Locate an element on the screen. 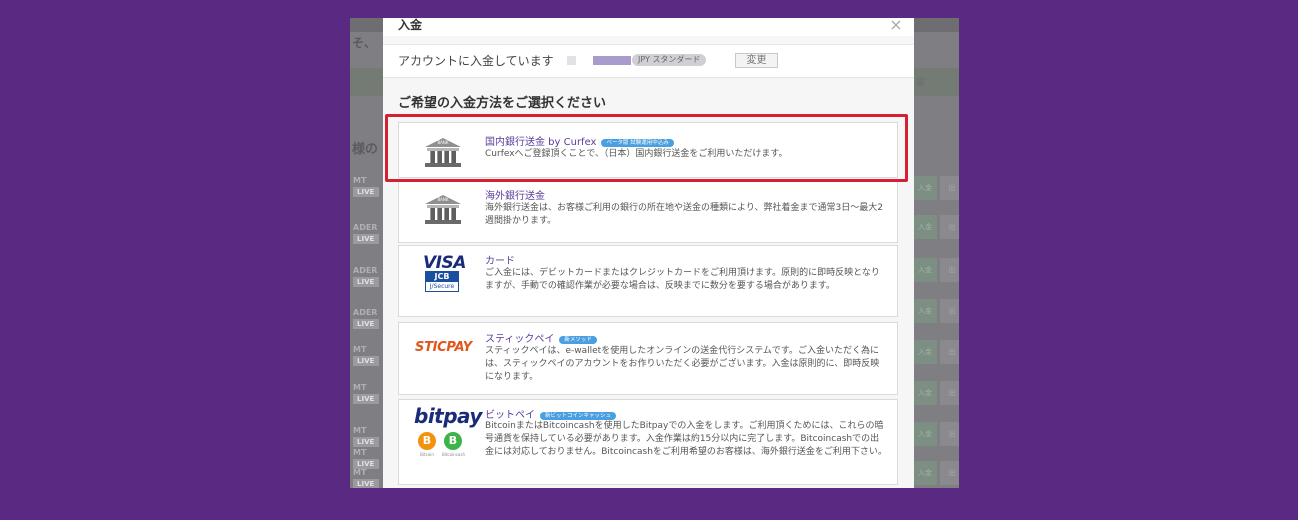 This screenshot has height=520, width=1298. card-logo: VISA JCB J/Secure is located at coordinates (442, 281).